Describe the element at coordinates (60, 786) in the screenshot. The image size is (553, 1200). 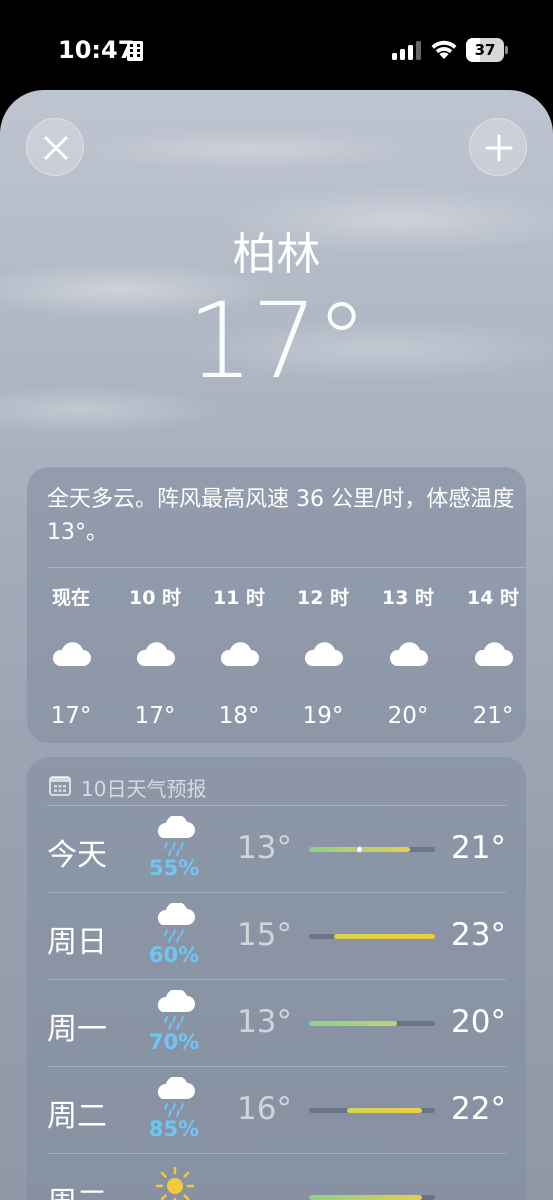
I see `calendar-icon` at that location.